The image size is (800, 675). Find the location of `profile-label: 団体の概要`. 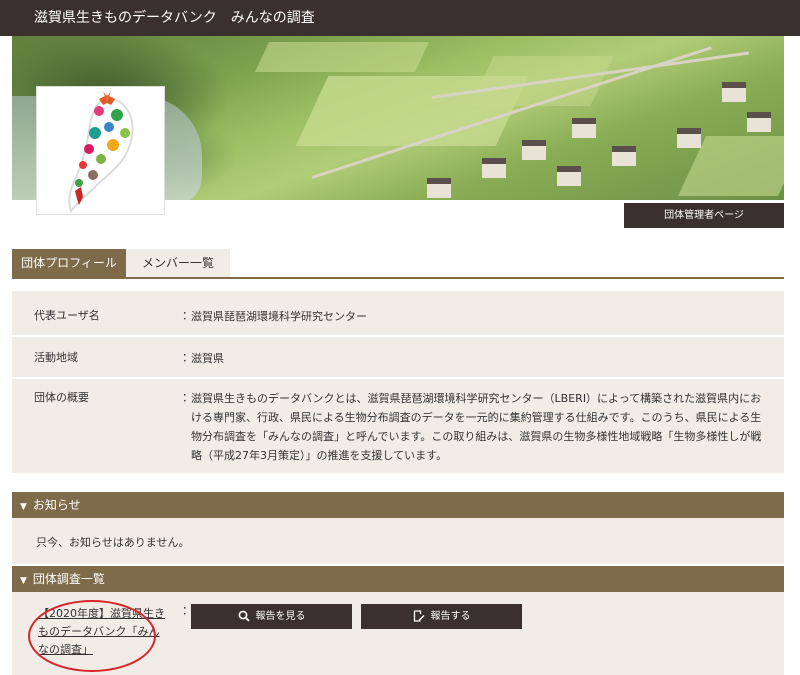

profile-label: 団体の概要 is located at coordinates (61, 397).